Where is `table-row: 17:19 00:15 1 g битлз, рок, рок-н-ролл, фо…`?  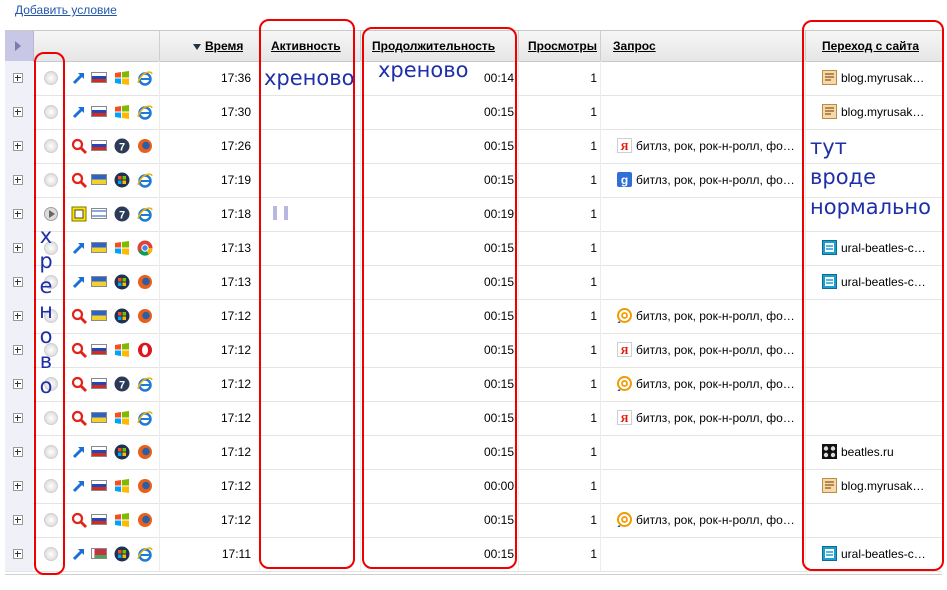 table-row: 17:19 00:15 1 g битлз, рок, рок-н-ролл, фо… is located at coordinates (473, 180).